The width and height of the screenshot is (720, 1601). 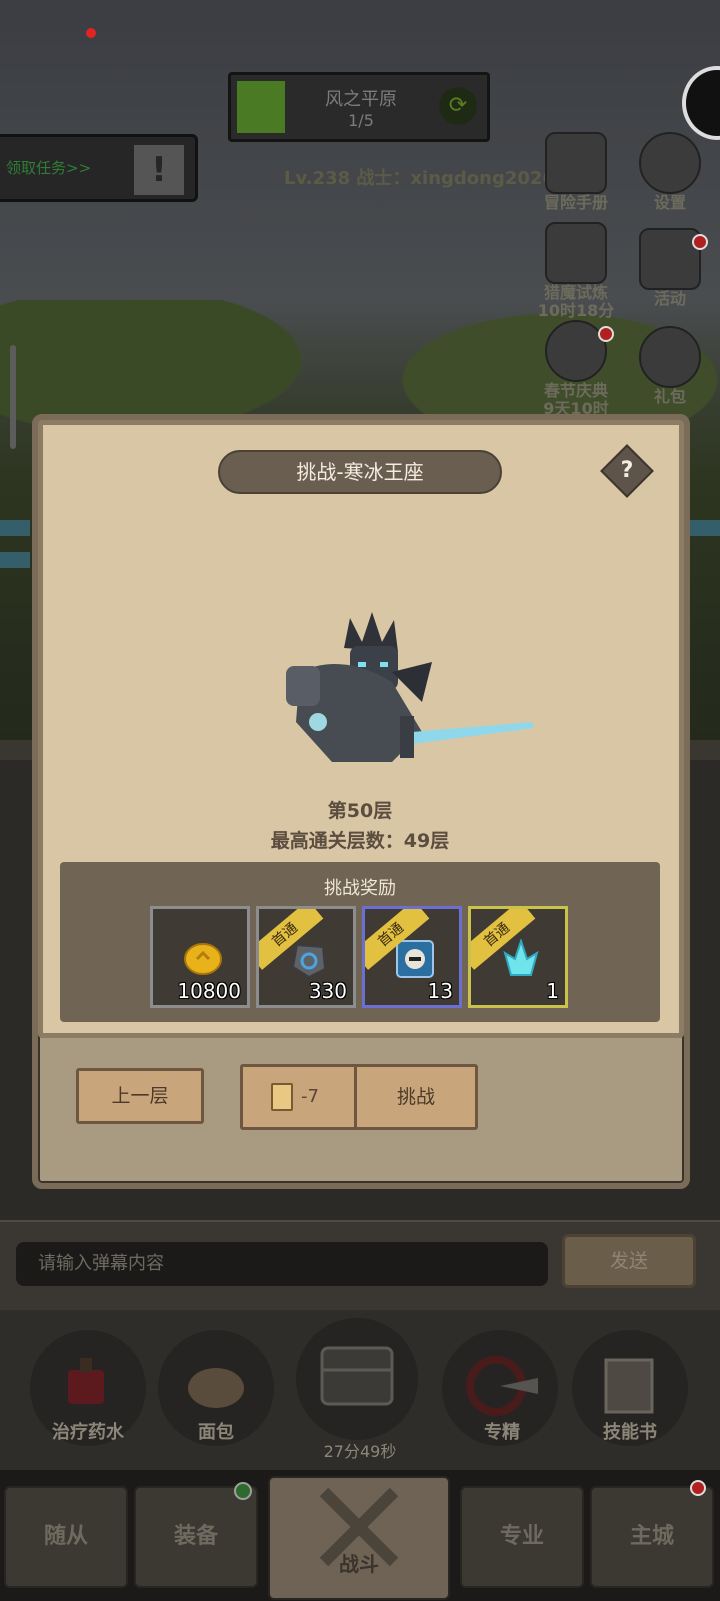 I want to click on gold-coin-icon, so click(x=203, y=959).